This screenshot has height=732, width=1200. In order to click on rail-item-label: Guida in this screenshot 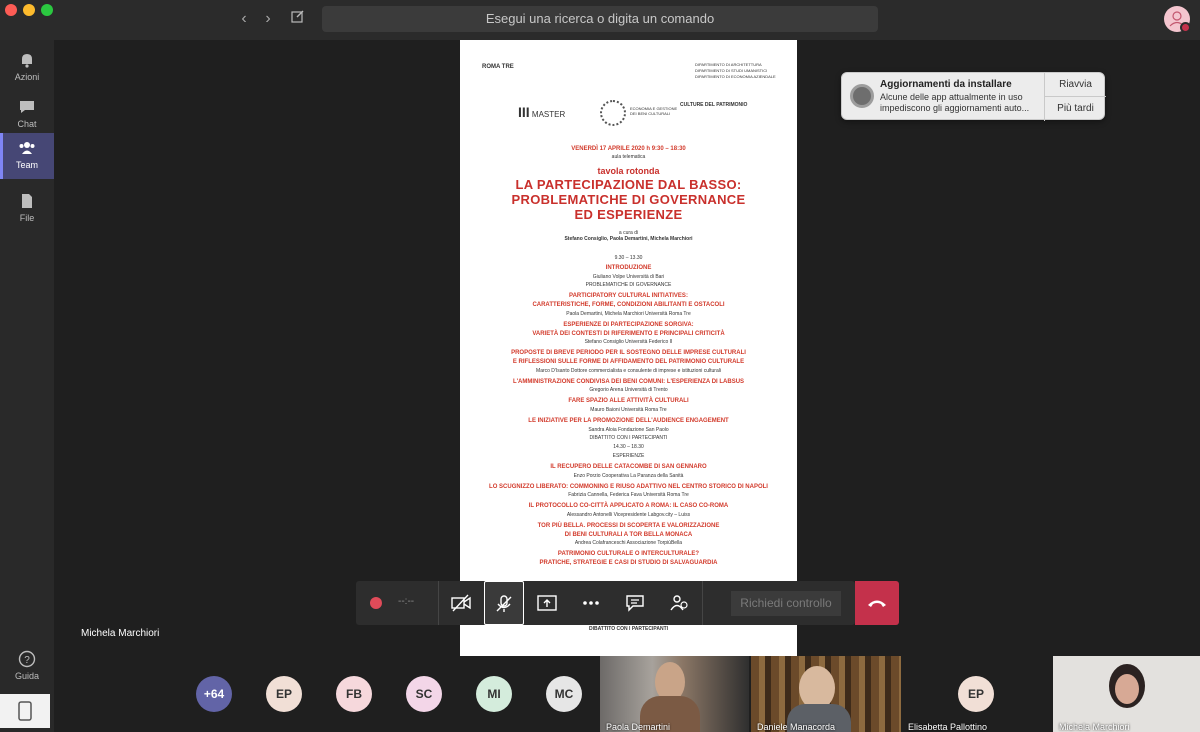, I will do `click(27, 676)`.